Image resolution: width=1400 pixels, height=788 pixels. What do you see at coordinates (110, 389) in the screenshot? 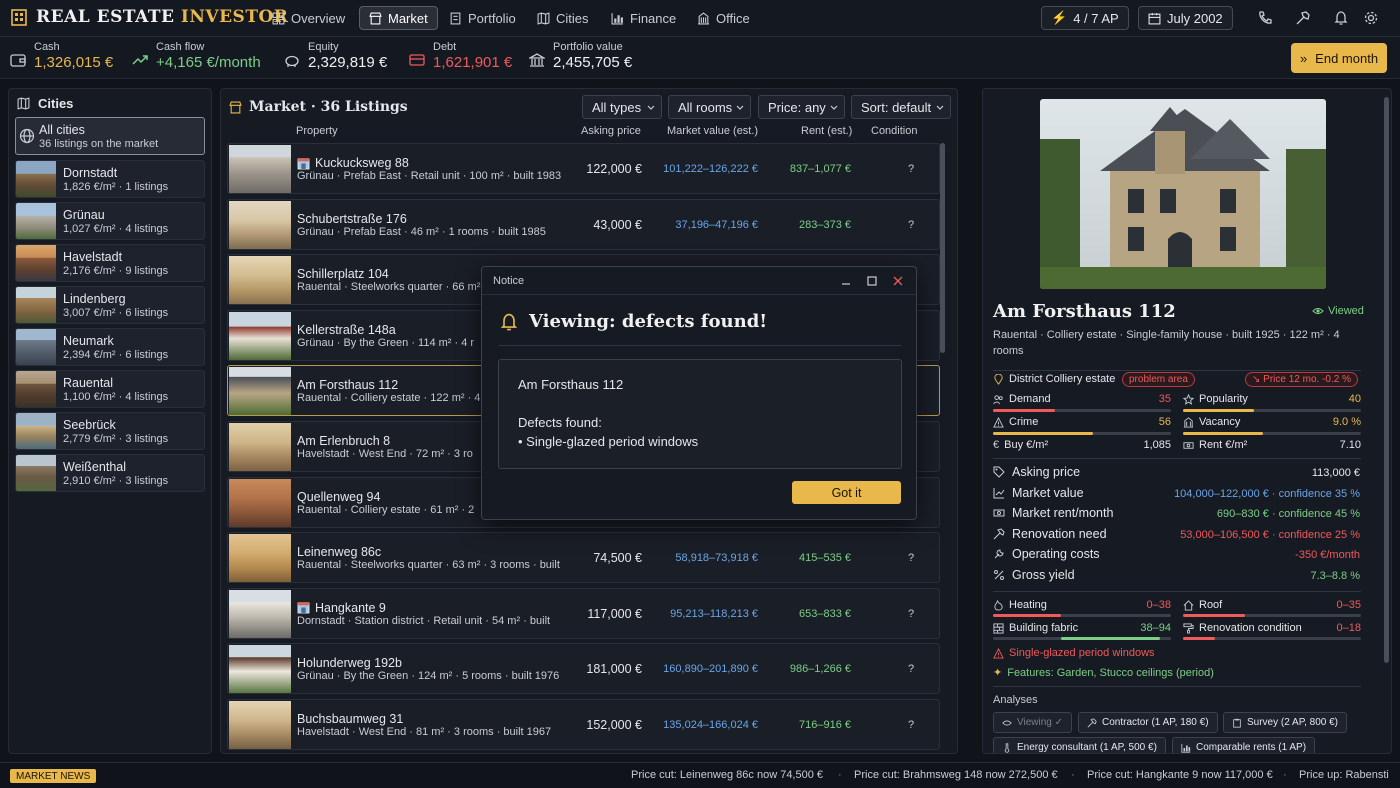
I see `city-card-rauental: Rauental 1,100 €/m² · 4 listings` at bounding box center [110, 389].